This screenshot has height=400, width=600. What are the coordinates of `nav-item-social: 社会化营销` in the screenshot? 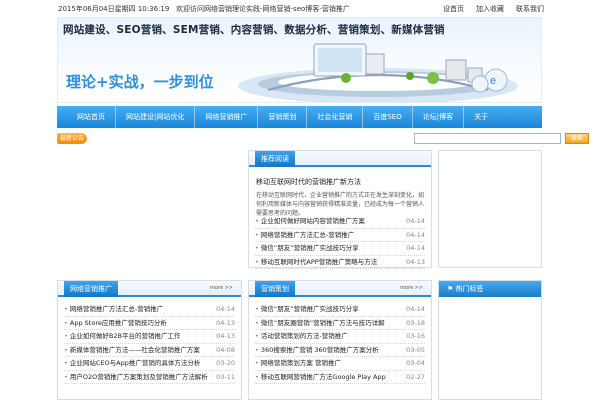 It's located at (335, 117).